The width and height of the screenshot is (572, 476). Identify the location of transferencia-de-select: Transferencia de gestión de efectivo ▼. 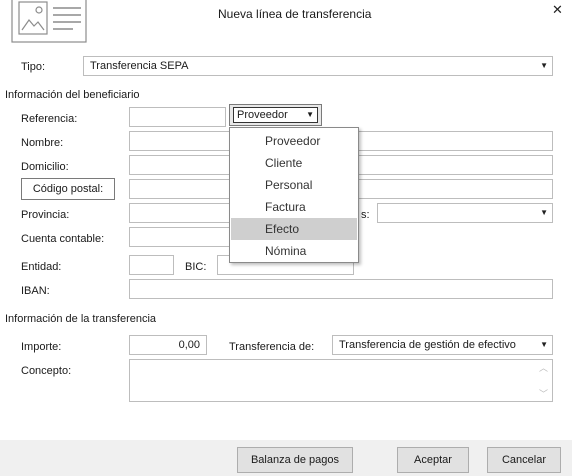
(442, 345).